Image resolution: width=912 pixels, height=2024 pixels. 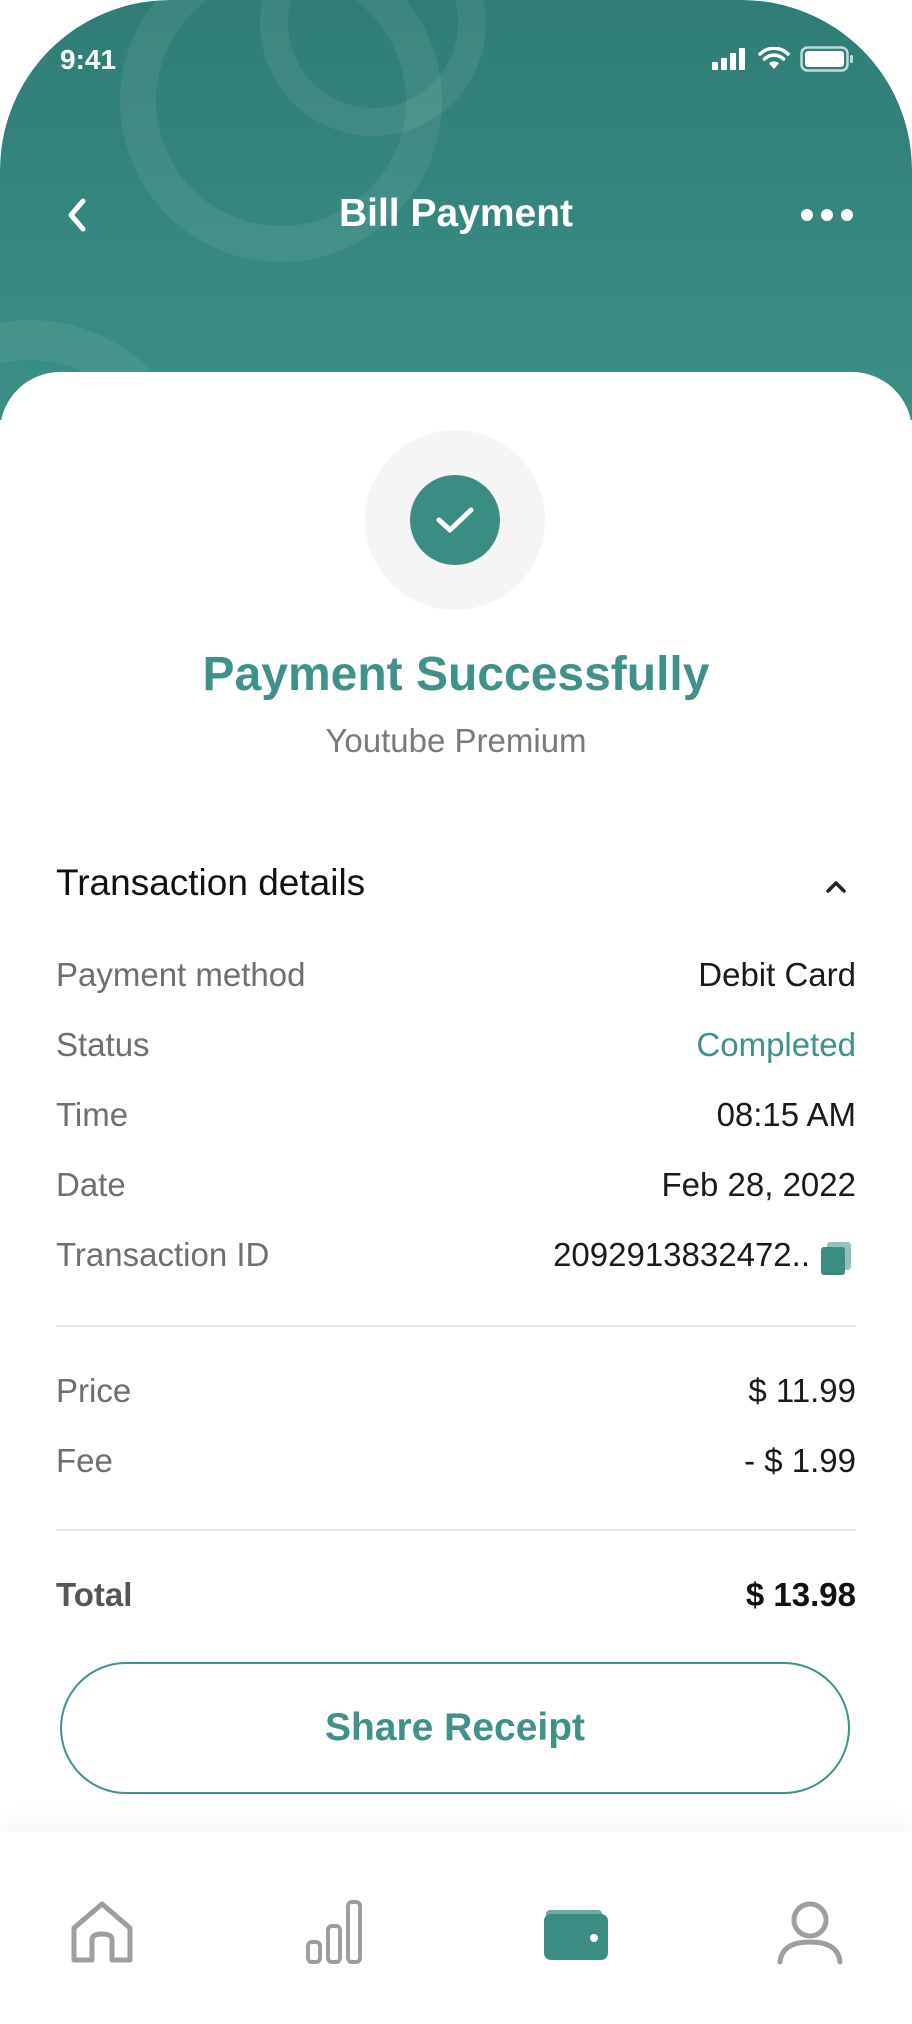 I want to click on page-title: Bill Payment, so click(x=456, y=213).